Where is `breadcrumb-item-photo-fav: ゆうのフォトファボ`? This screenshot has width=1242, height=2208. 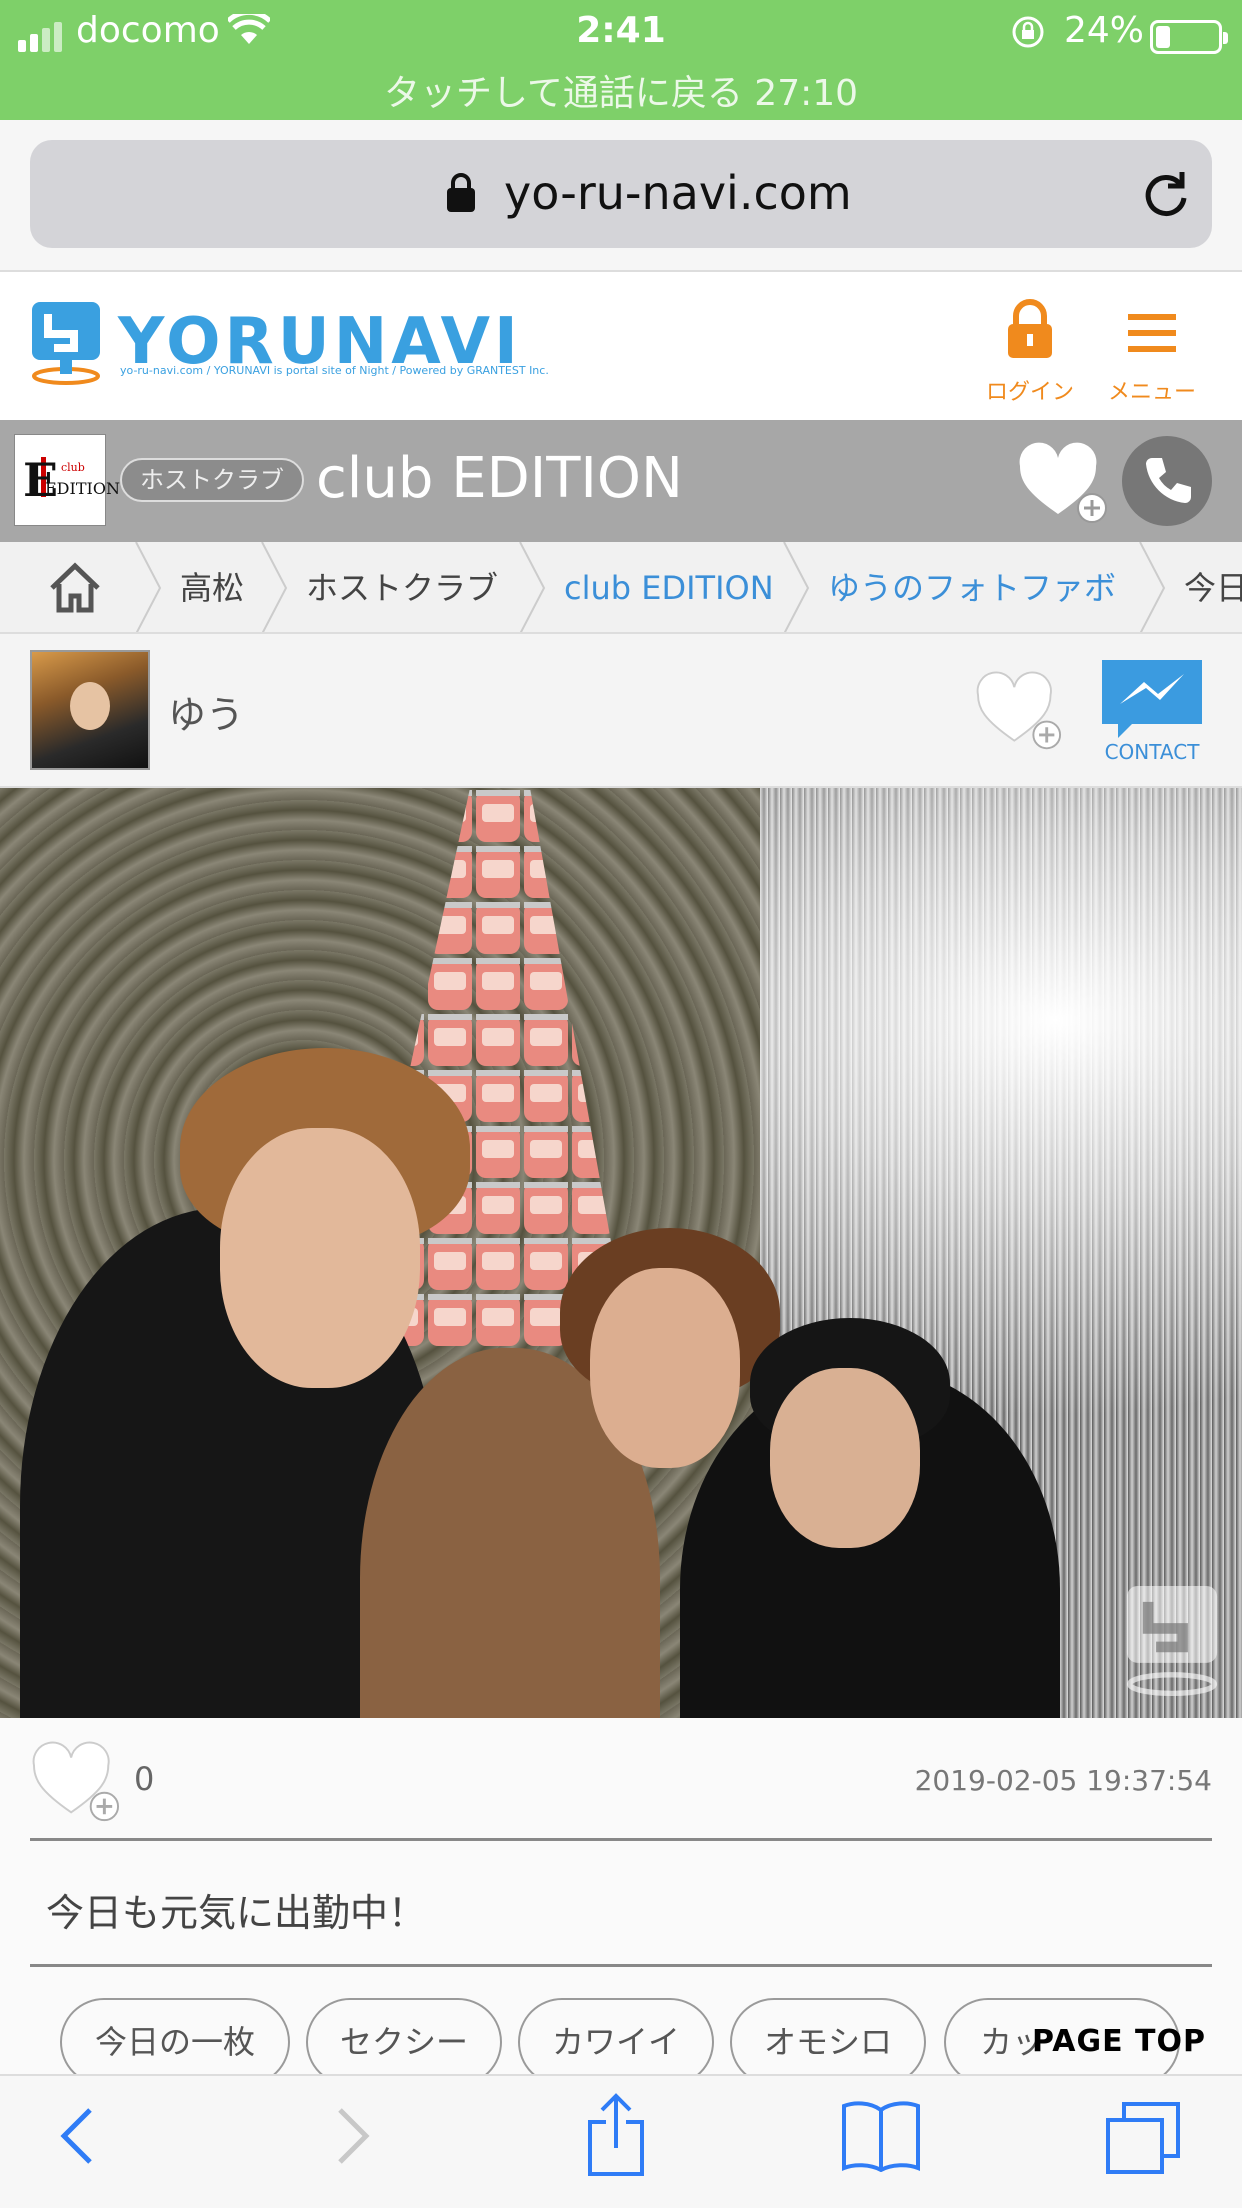 breadcrumb-item-photo-fav: ゆうのフォトファボ is located at coordinates (972, 587).